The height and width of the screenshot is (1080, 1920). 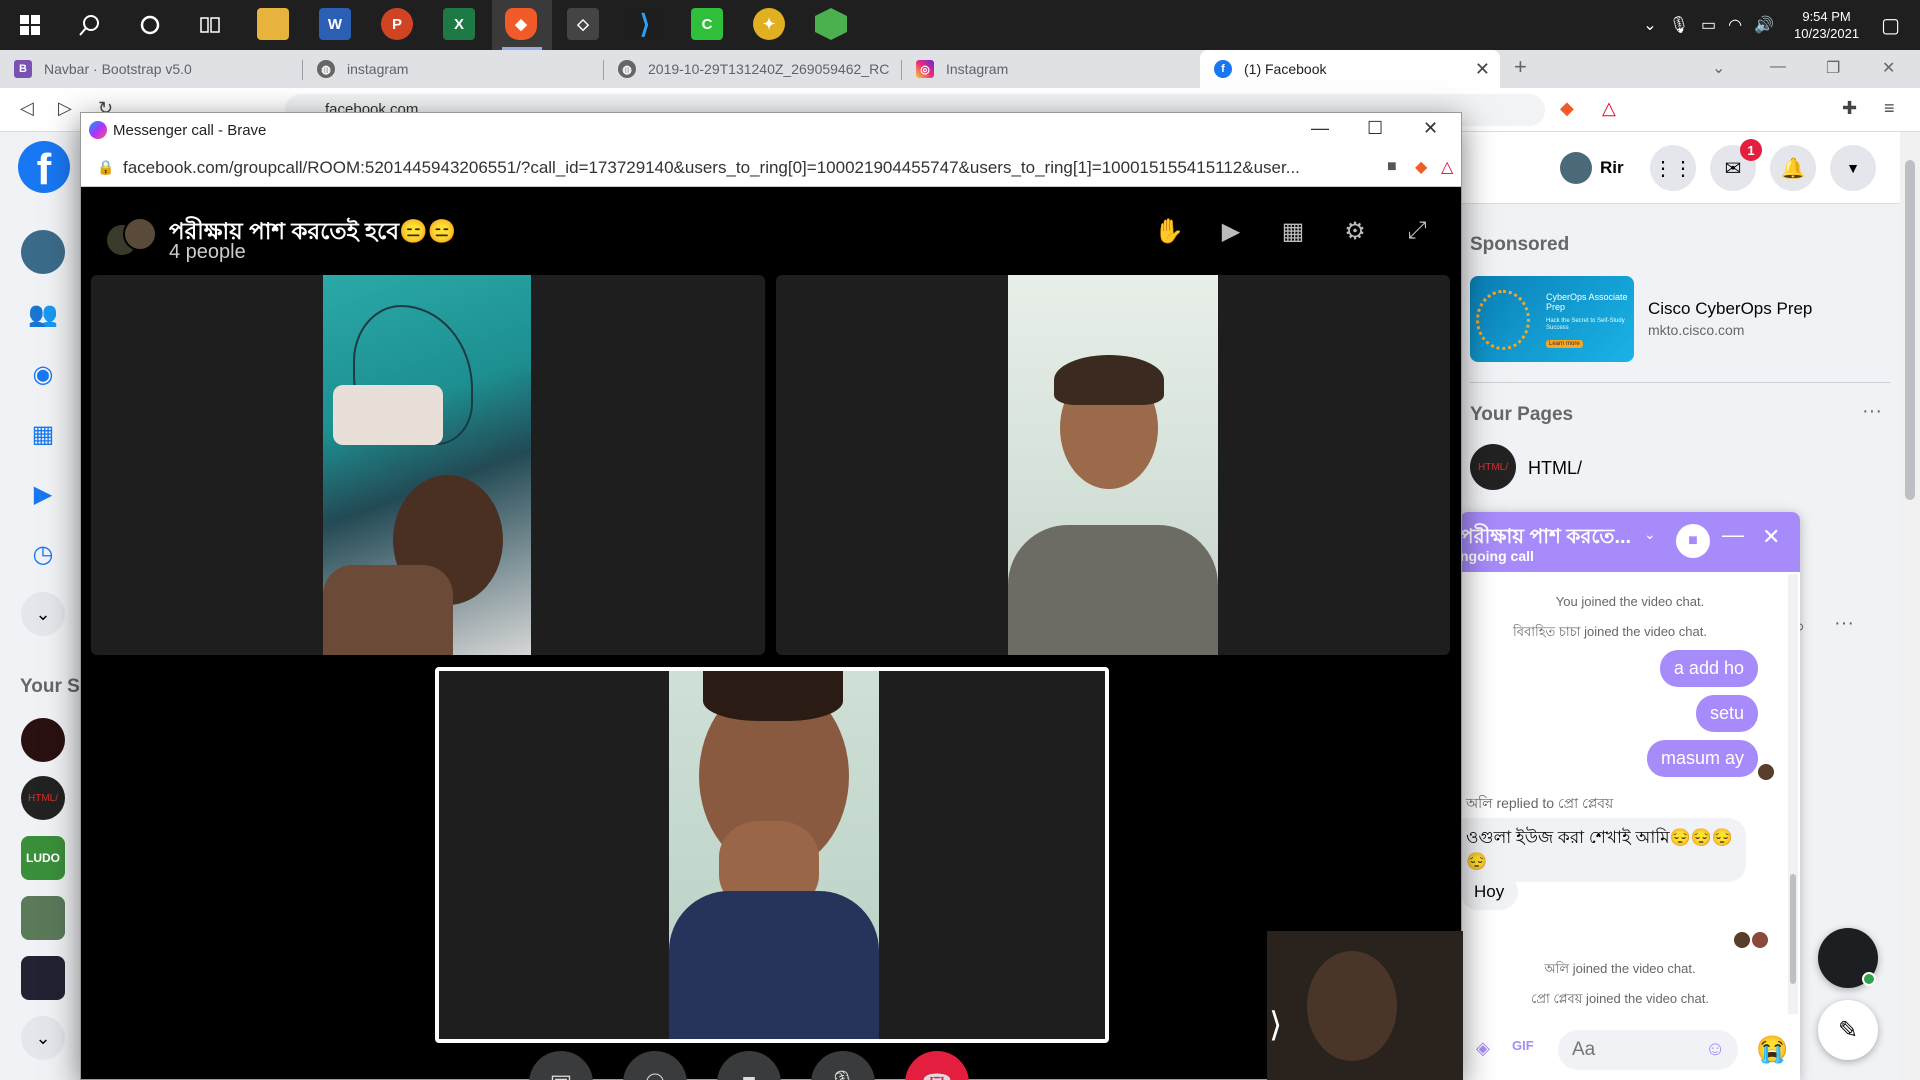 I want to click on back-icon: ◁, so click(x=27, y=108).